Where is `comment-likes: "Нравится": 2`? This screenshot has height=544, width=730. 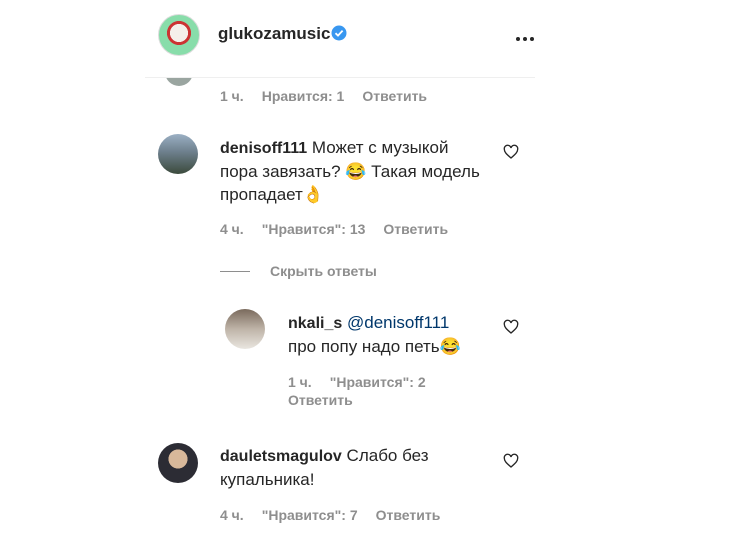 comment-likes: "Нравится": 2 is located at coordinates (378, 382).